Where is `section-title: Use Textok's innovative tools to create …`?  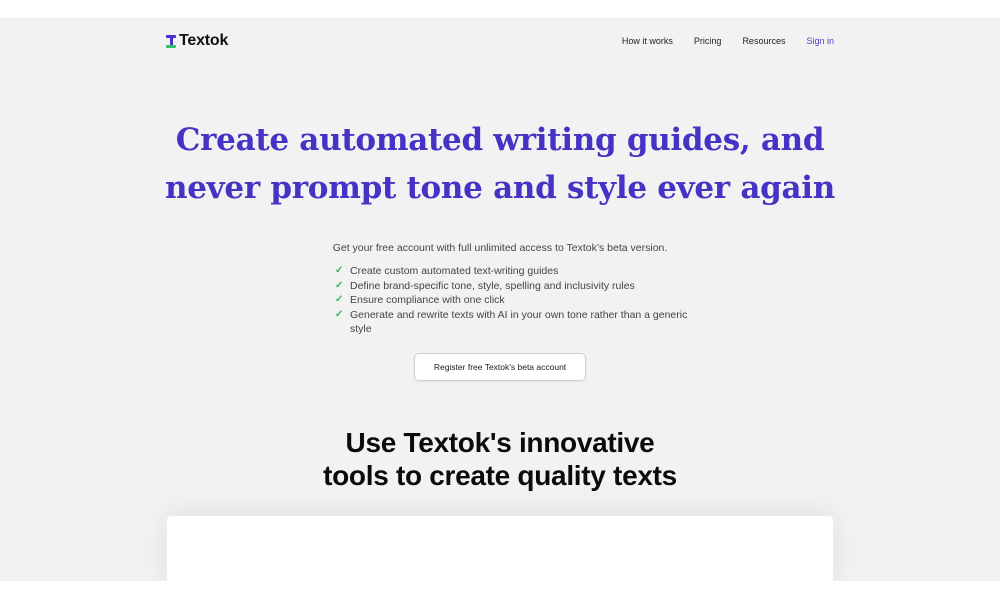 section-title: Use Textok's innovative tools to create … is located at coordinates (500, 459).